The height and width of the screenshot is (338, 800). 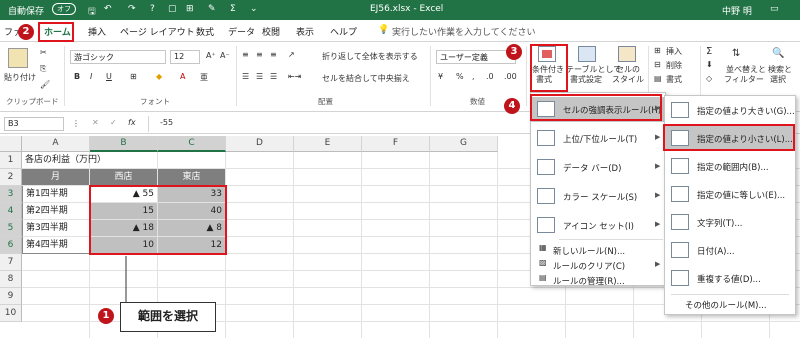 I want to click on borders-icon: ⊞, so click(x=133, y=76).